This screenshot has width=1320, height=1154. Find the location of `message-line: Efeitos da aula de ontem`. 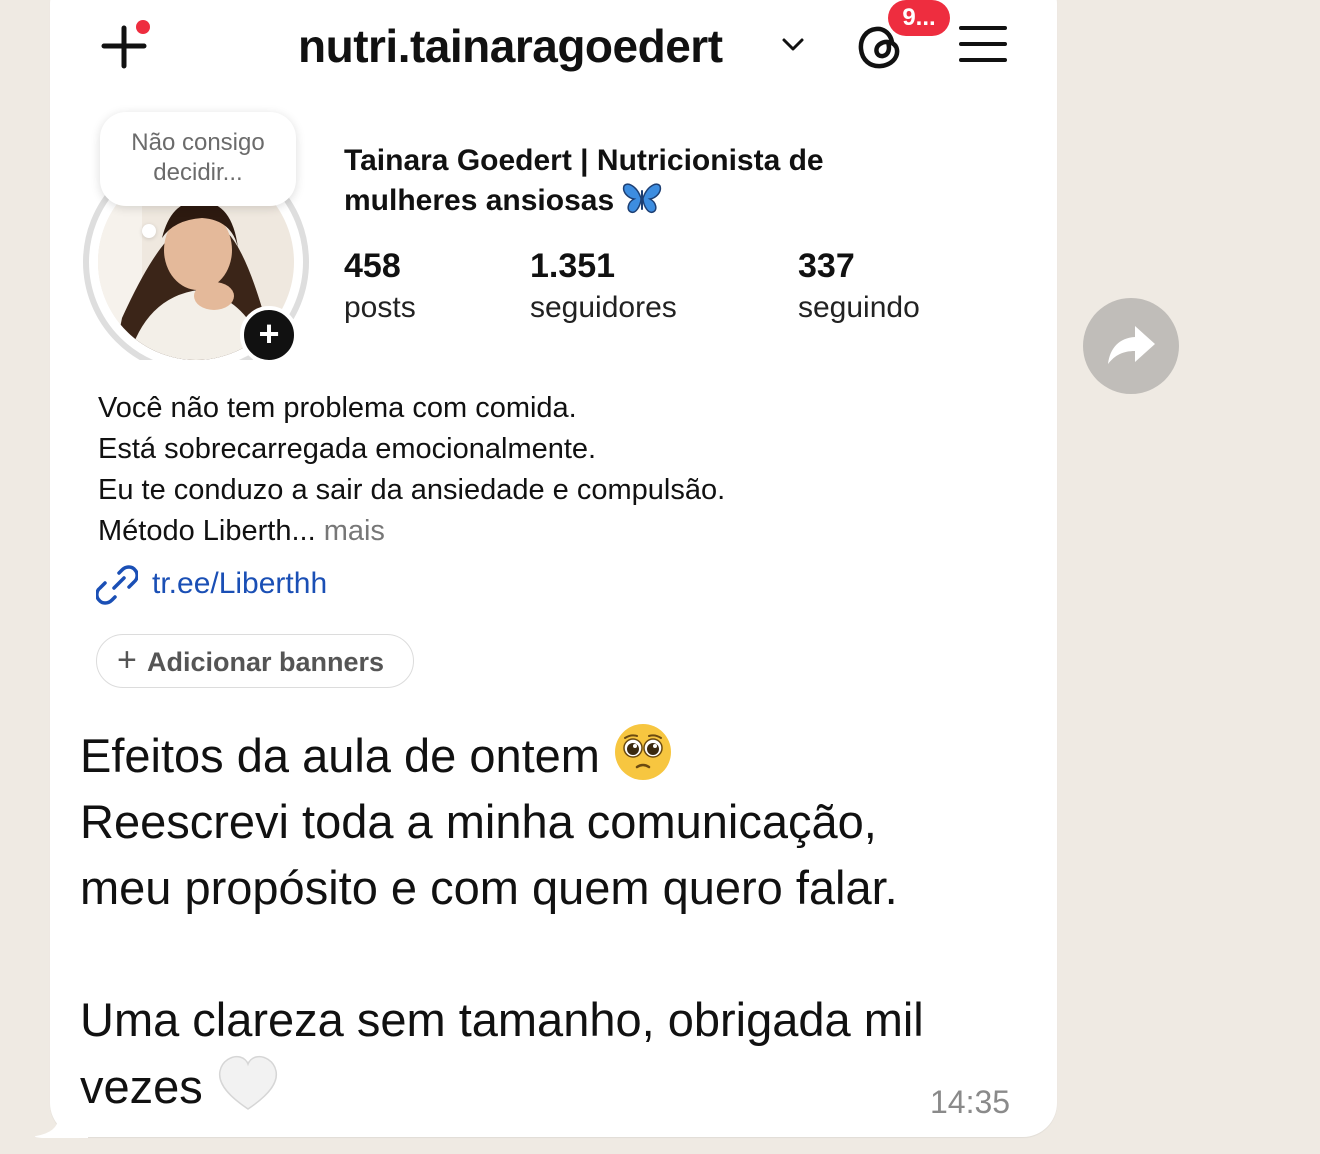

message-line: Efeitos da aula de ontem is located at coordinates (340, 755).